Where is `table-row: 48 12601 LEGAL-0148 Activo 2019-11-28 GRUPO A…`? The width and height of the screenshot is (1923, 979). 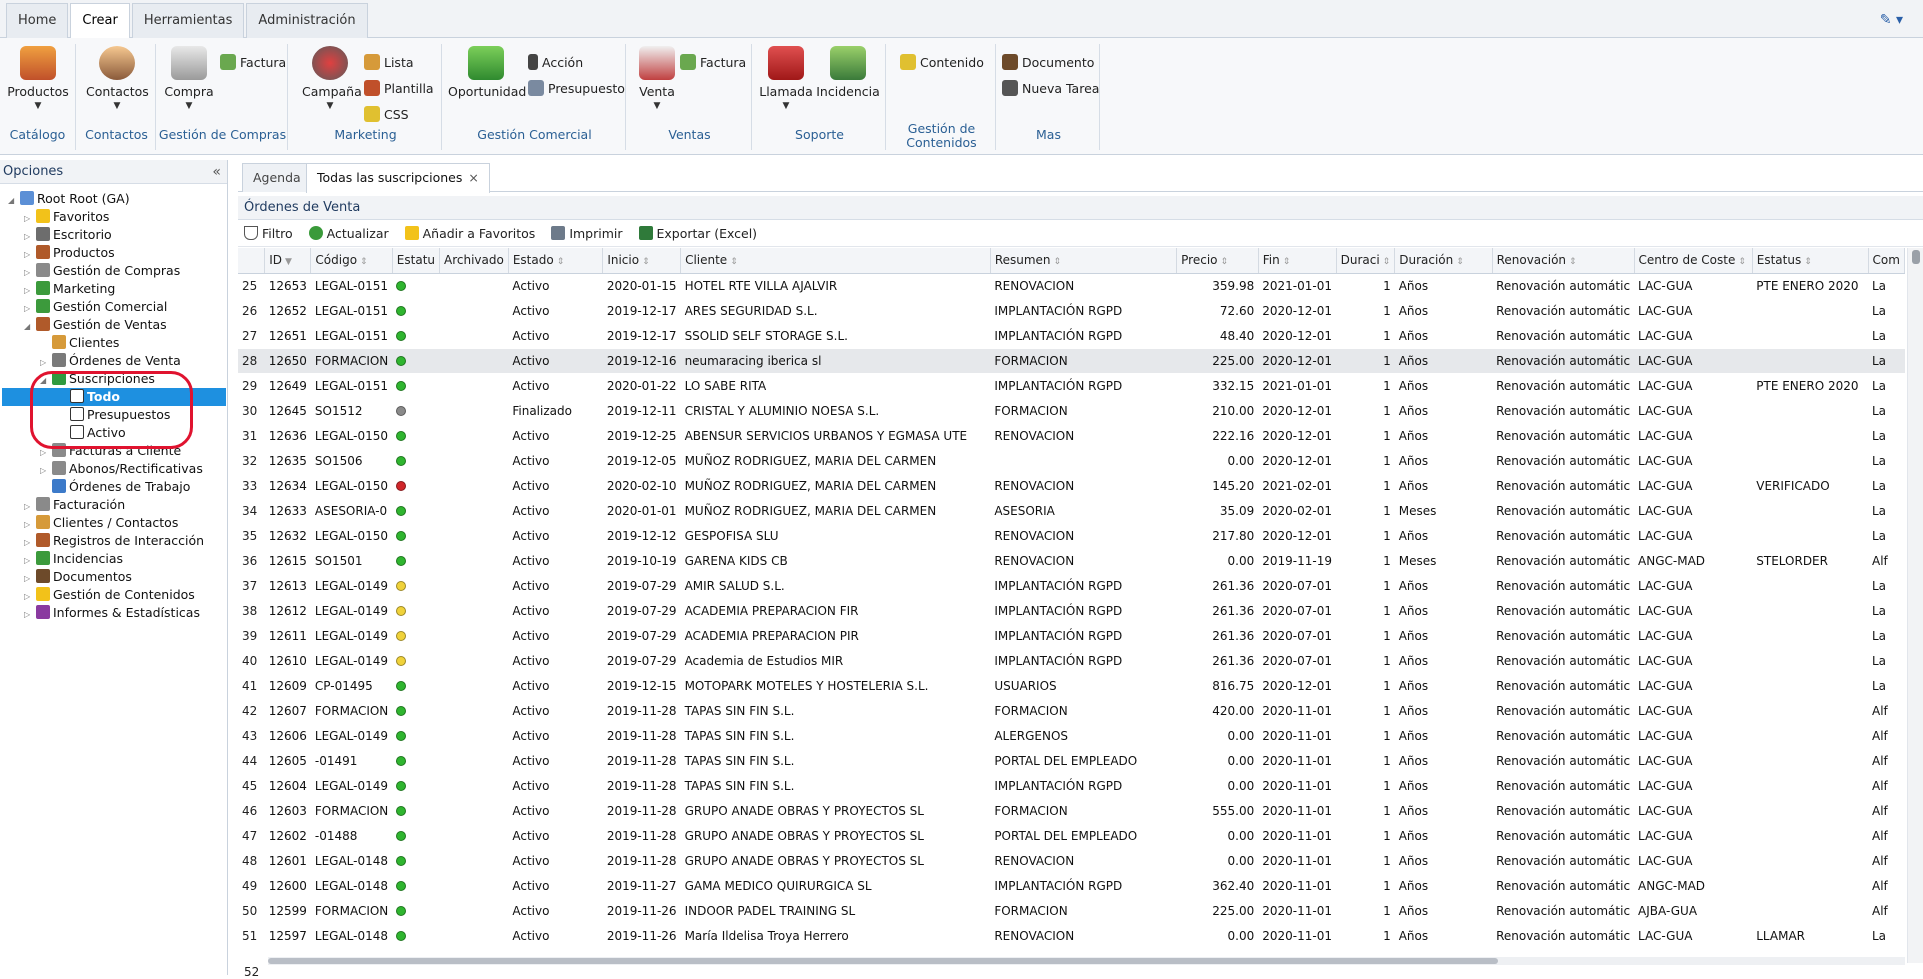
table-row: 48 12601 LEGAL-0148 Activo 2019-11-28 GRUPO A… is located at coordinates (1071, 861).